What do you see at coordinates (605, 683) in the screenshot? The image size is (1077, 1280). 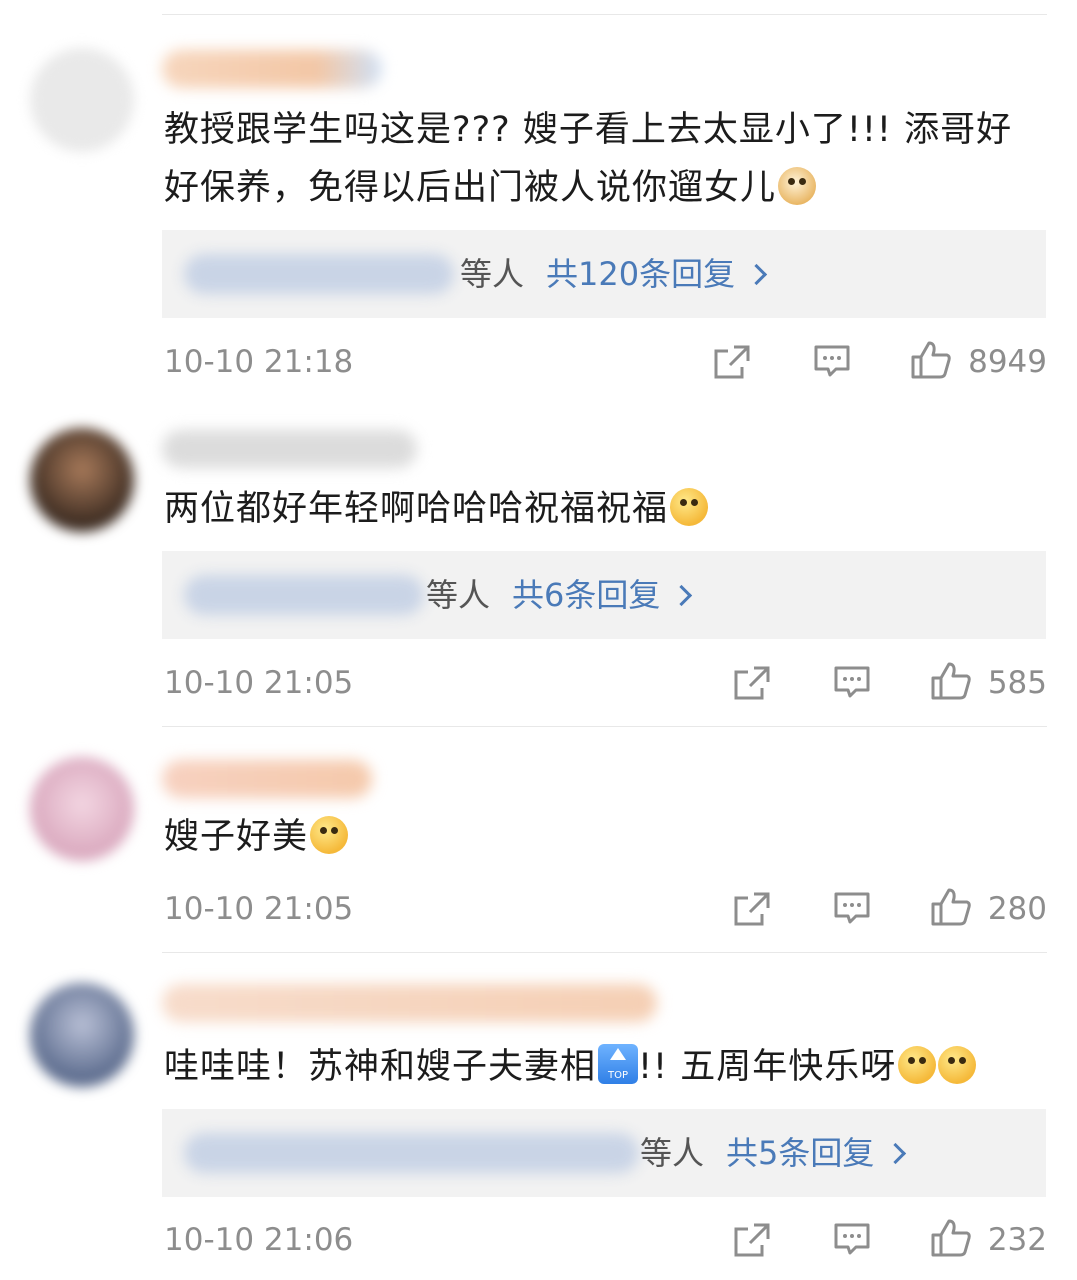 I see `comment-meta: 10-10 21:05 585` at bounding box center [605, 683].